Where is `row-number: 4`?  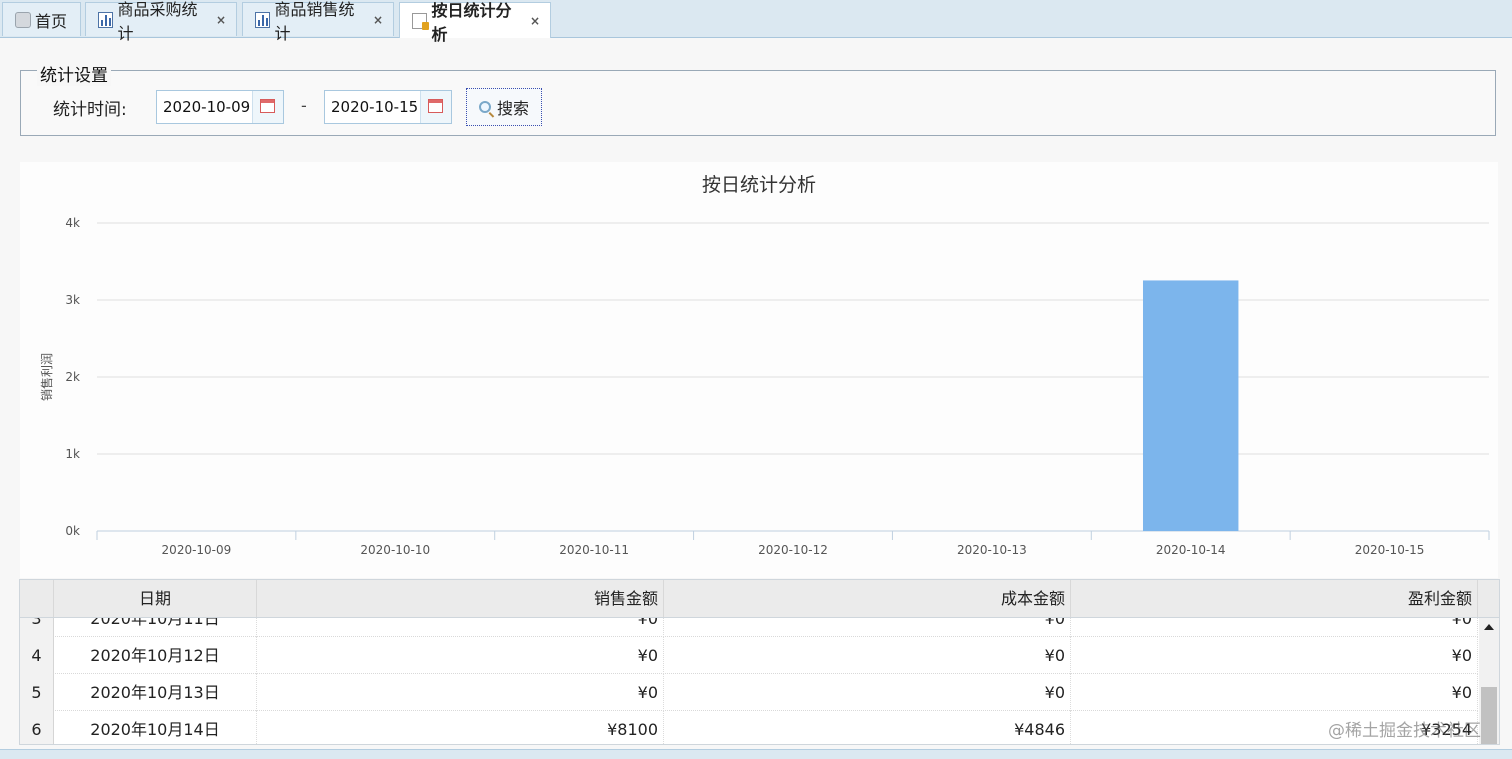 row-number: 4 is located at coordinates (37, 655).